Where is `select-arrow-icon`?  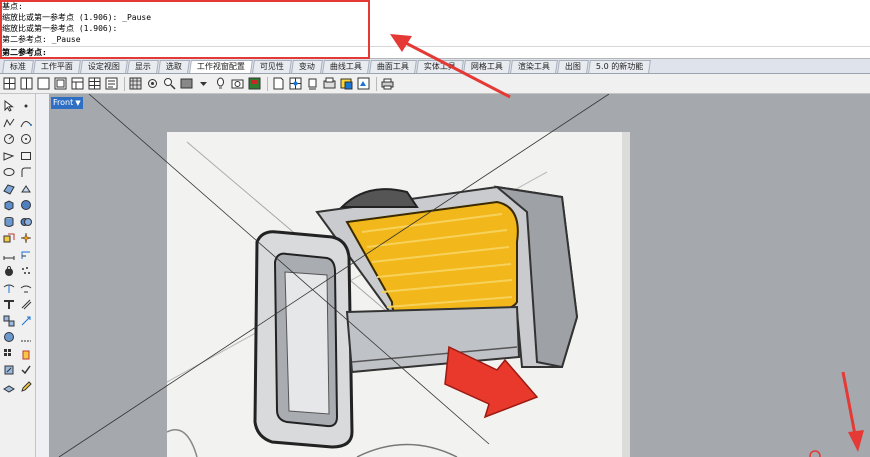 select-arrow-icon is located at coordinates (9, 106).